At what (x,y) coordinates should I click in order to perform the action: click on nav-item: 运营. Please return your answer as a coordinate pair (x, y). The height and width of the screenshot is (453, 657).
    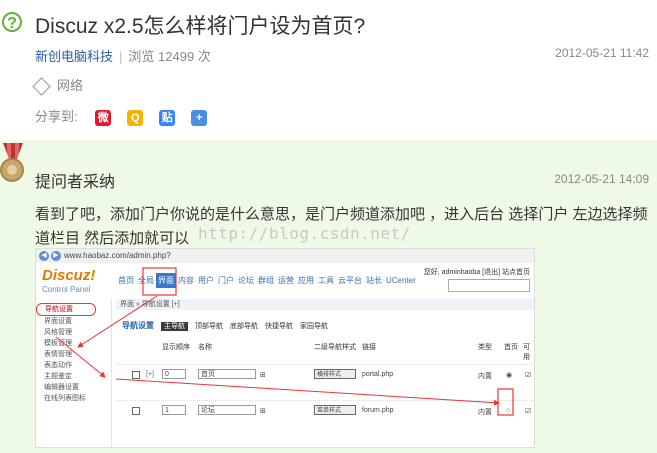
    Looking at the image, I should click on (286, 280).